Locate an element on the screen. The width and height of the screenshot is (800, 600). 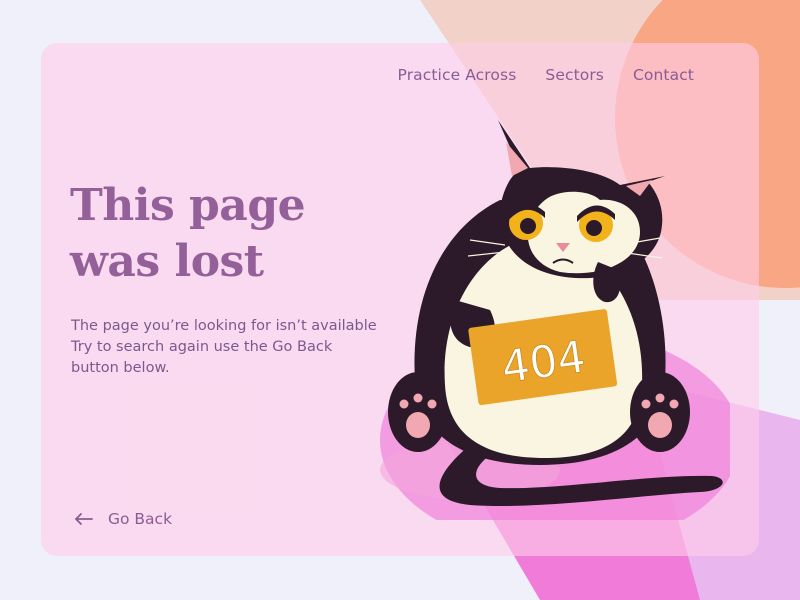
cat-pad-right is located at coordinates (660, 425).